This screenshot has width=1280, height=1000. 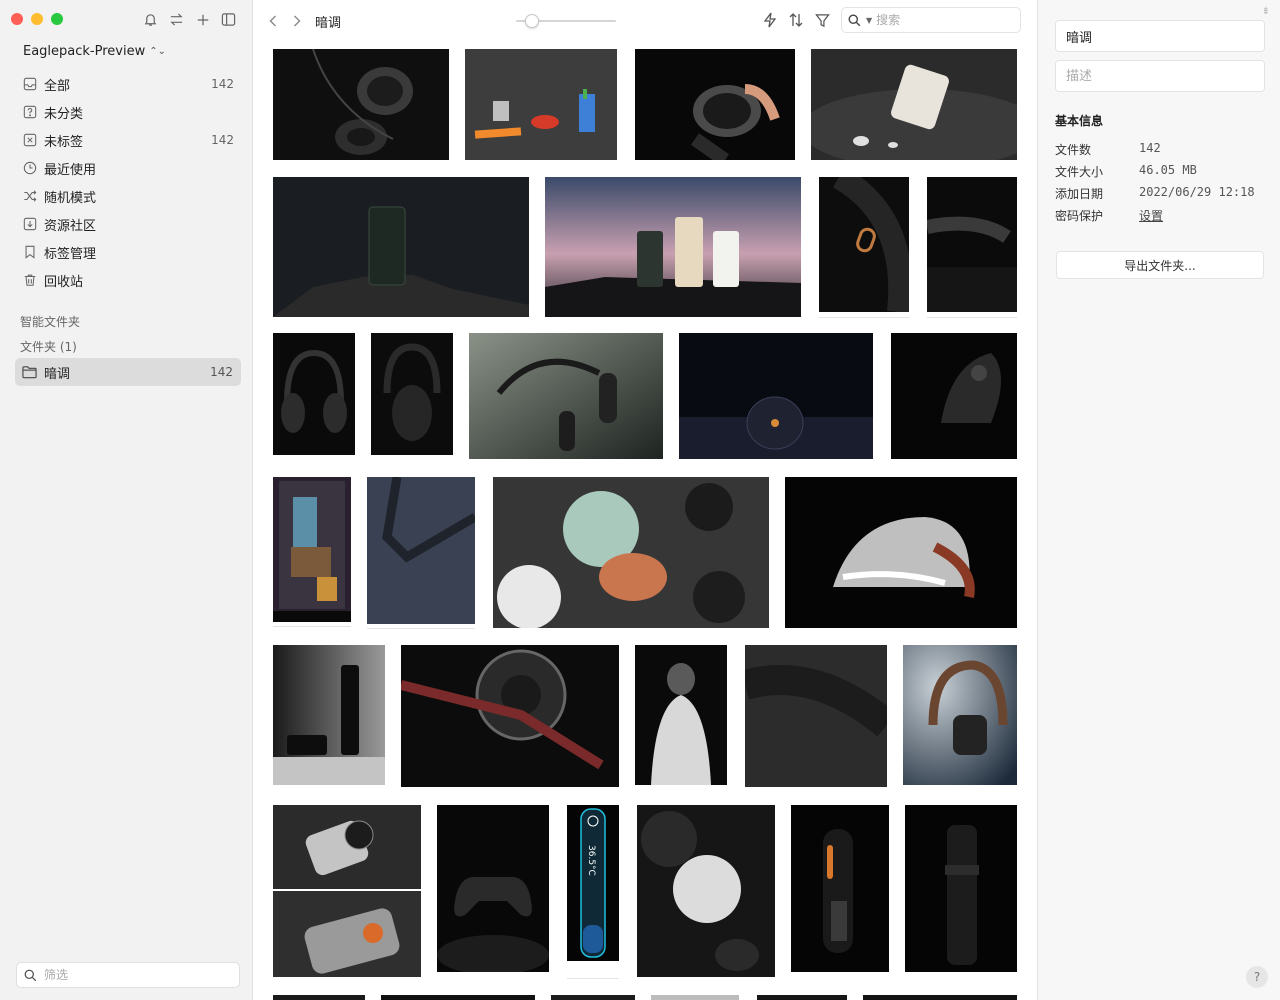 I want to click on image-gamepad, so click(x=493, y=888).